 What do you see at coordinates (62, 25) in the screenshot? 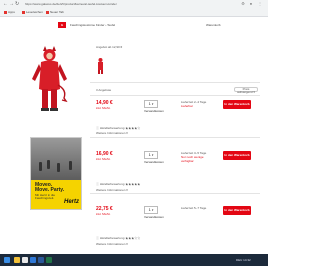
I see `site-logo: G` at bounding box center [62, 25].